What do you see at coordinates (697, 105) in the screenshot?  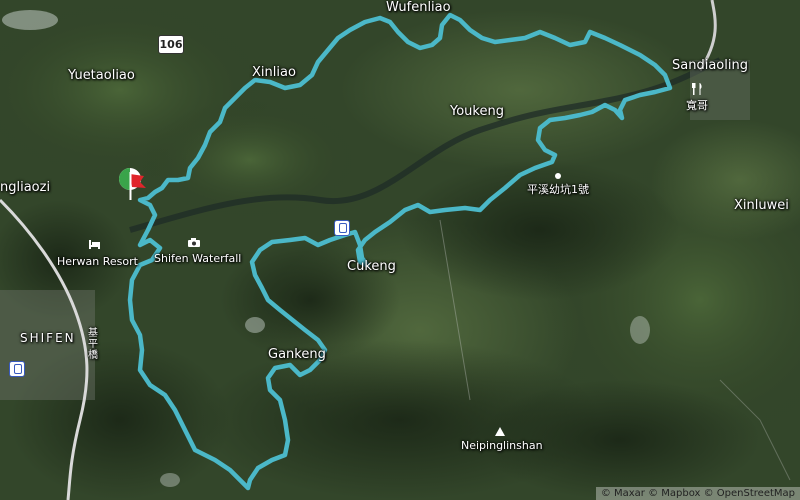 I see `label-restaurant: 寬哥` at bounding box center [697, 105].